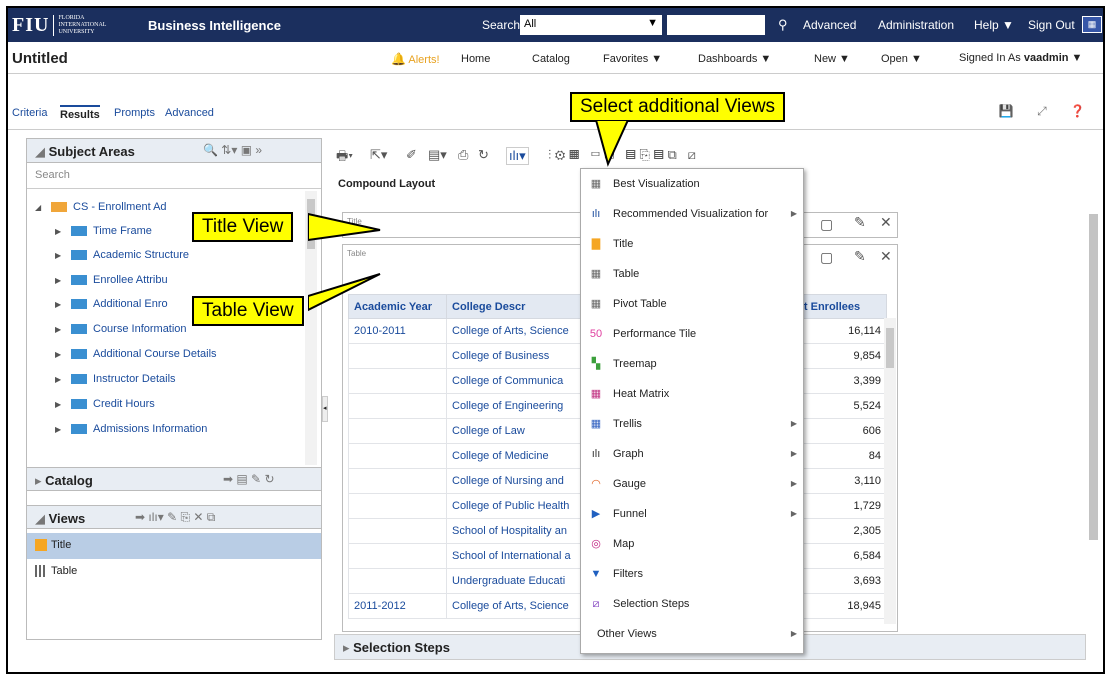 This screenshot has width=1111, height=680. What do you see at coordinates (514, 456) in the screenshot?
I see `college-cell: College of Medicine` at bounding box center [514, 456].